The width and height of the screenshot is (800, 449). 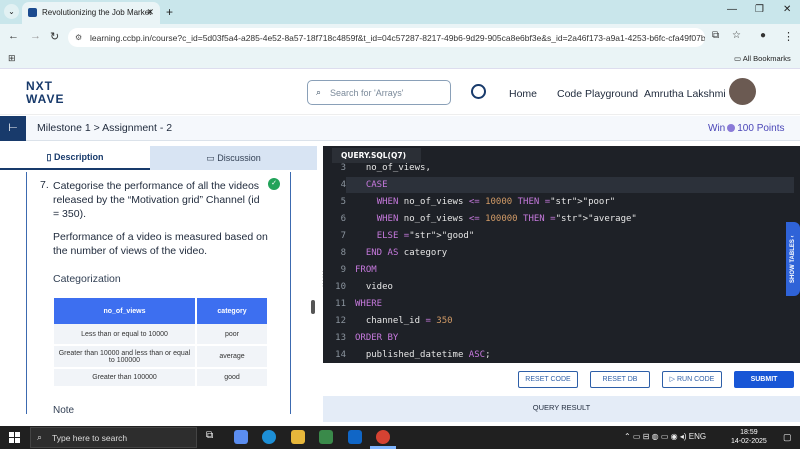 I want to click on site-info-icon: ⚙, so click(x=78, y=37).